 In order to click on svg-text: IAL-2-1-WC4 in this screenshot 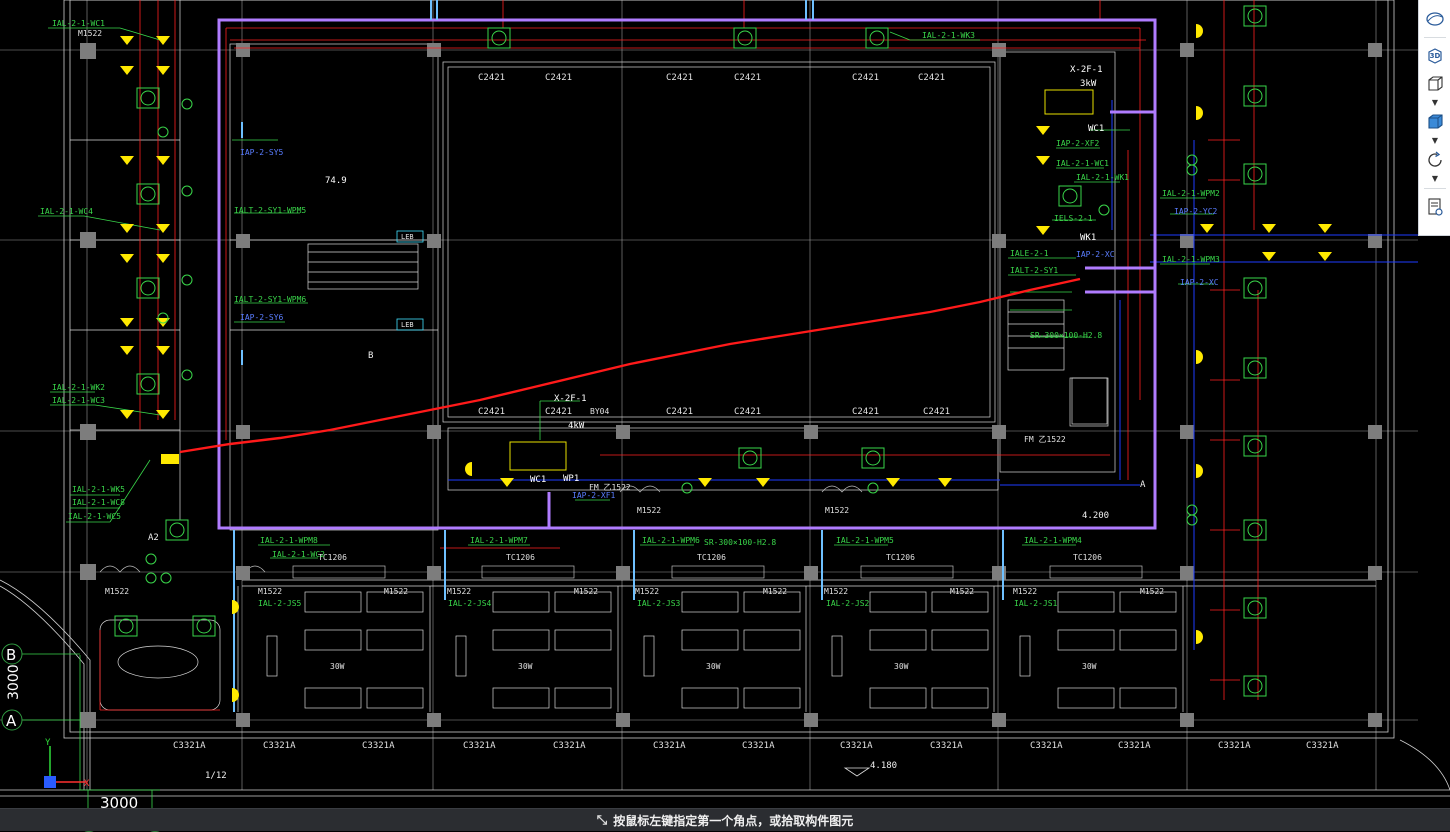, I will do `click(66, 211)`.